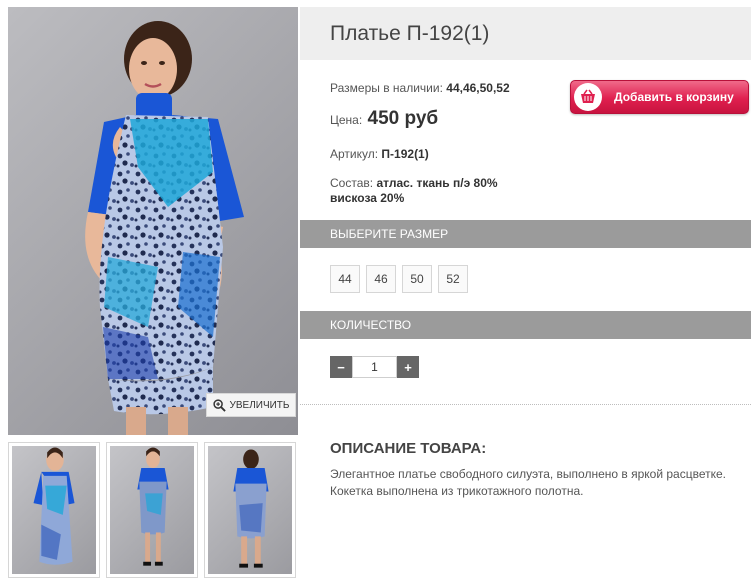  I want to click on zoom-button: УВЕЛИЧИТЬ, so click(251, 405).